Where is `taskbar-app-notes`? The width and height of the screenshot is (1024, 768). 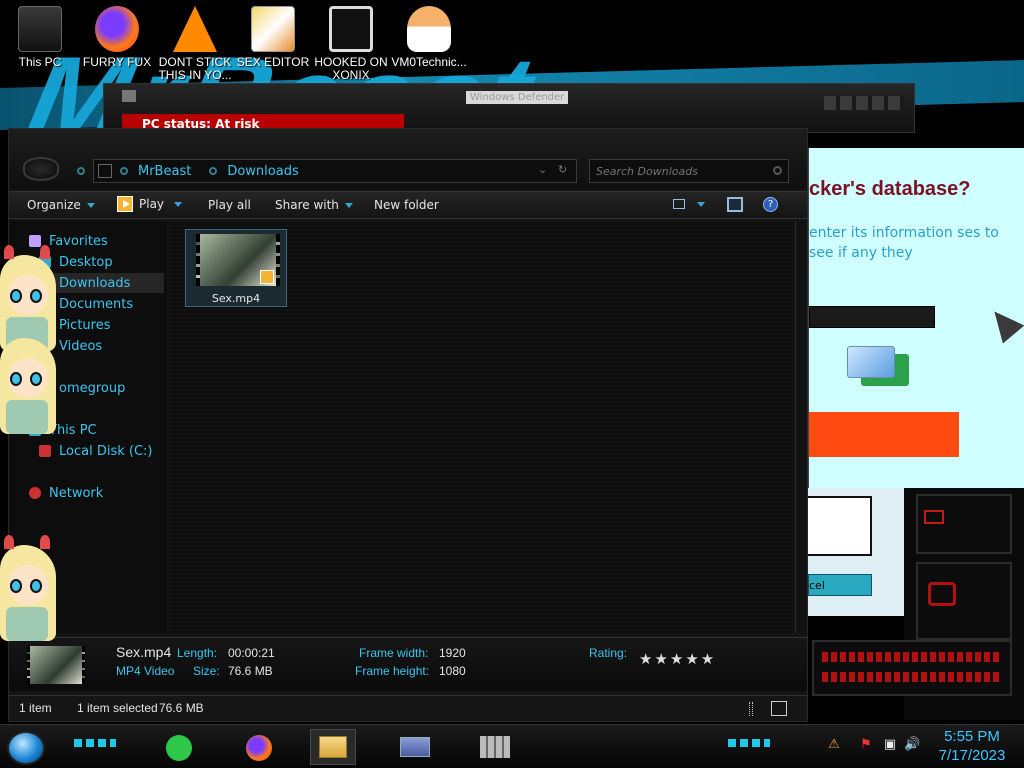 taskbar-app-notes is located at coordinates (179, 747).